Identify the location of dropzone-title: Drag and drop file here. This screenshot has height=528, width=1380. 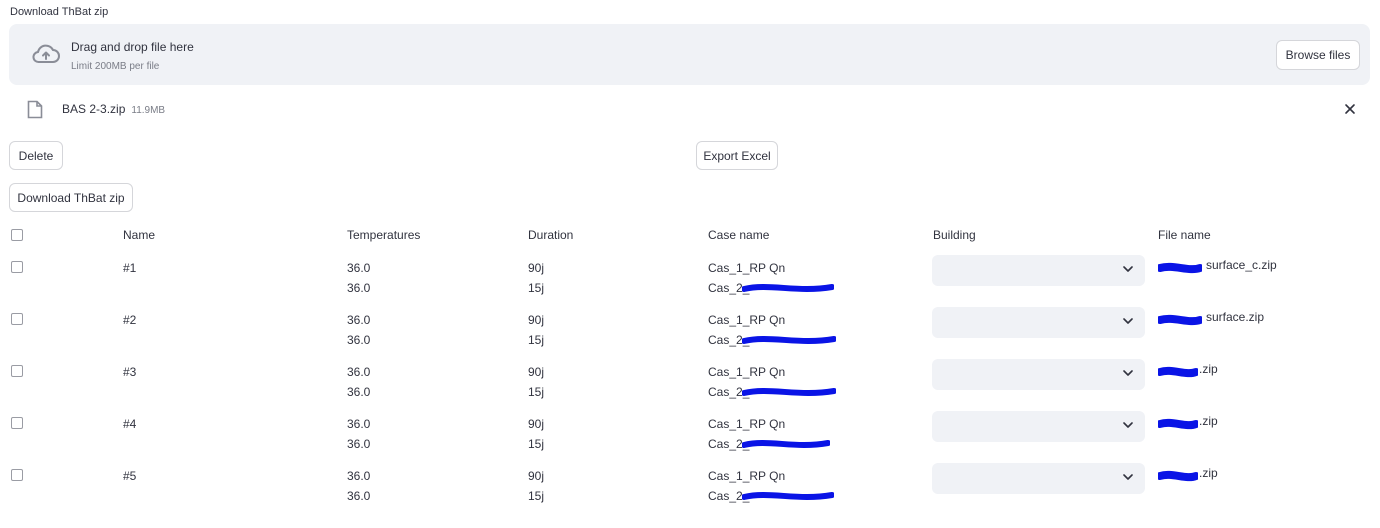
(132, 47).